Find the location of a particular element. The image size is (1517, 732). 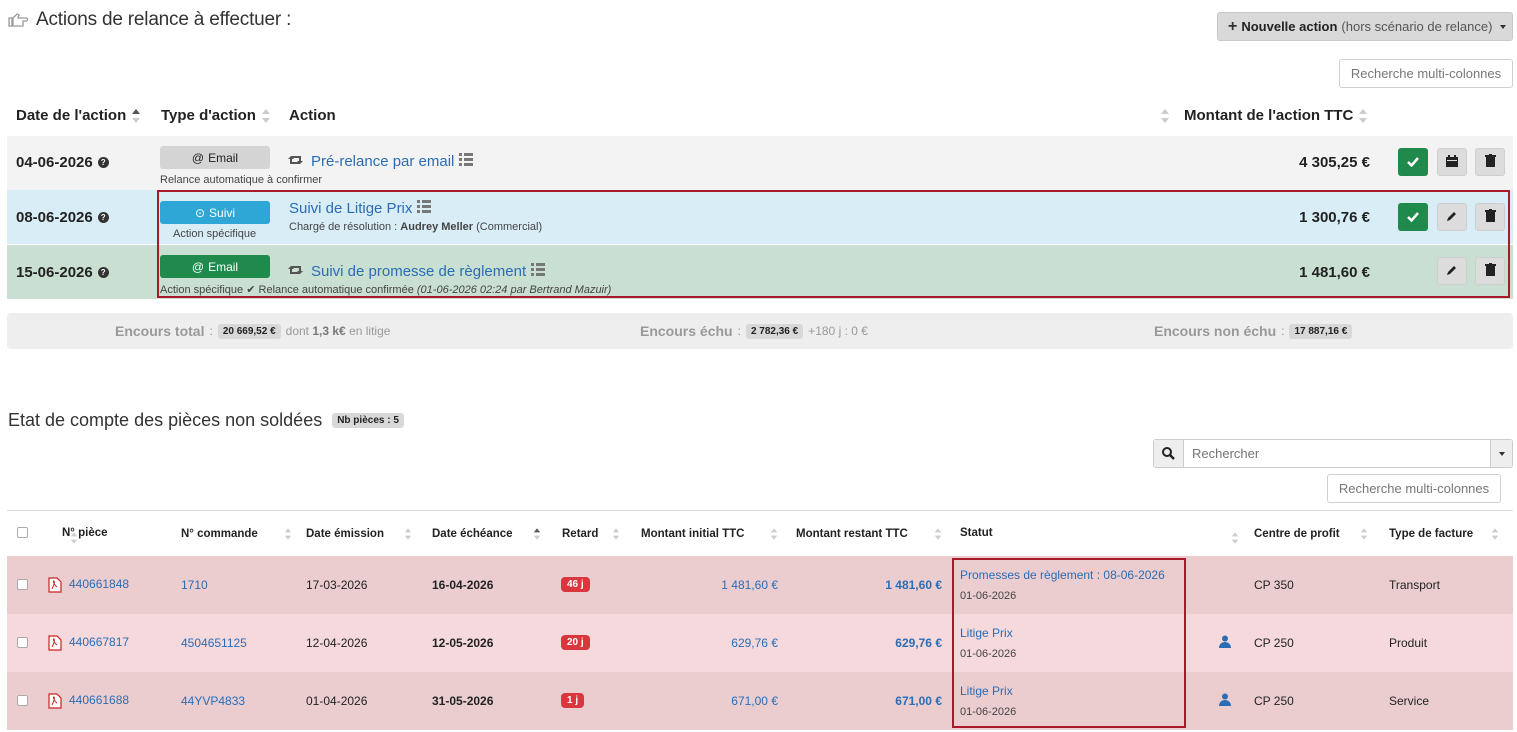

actions-title: Actions de relance à effectuer : is located at coordinates (164, 19).